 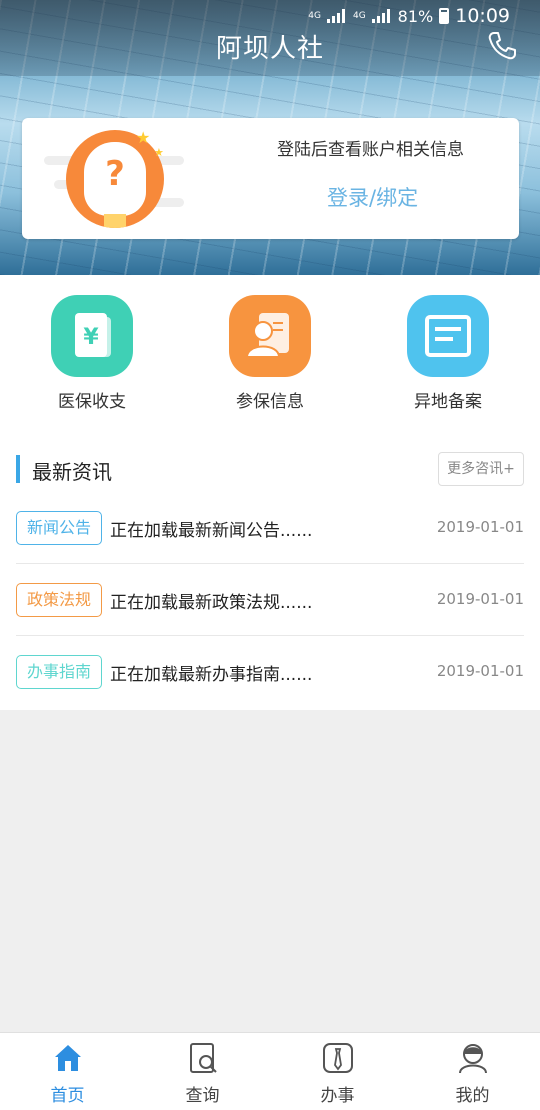 I want to click on news-title: 最新资讯, so click(x=72, y=472).